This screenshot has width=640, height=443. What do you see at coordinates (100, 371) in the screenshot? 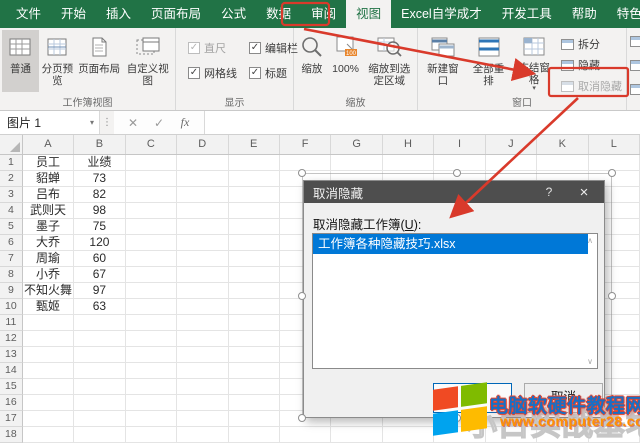
I see `cell-B14` at bounding box center [100, 371].